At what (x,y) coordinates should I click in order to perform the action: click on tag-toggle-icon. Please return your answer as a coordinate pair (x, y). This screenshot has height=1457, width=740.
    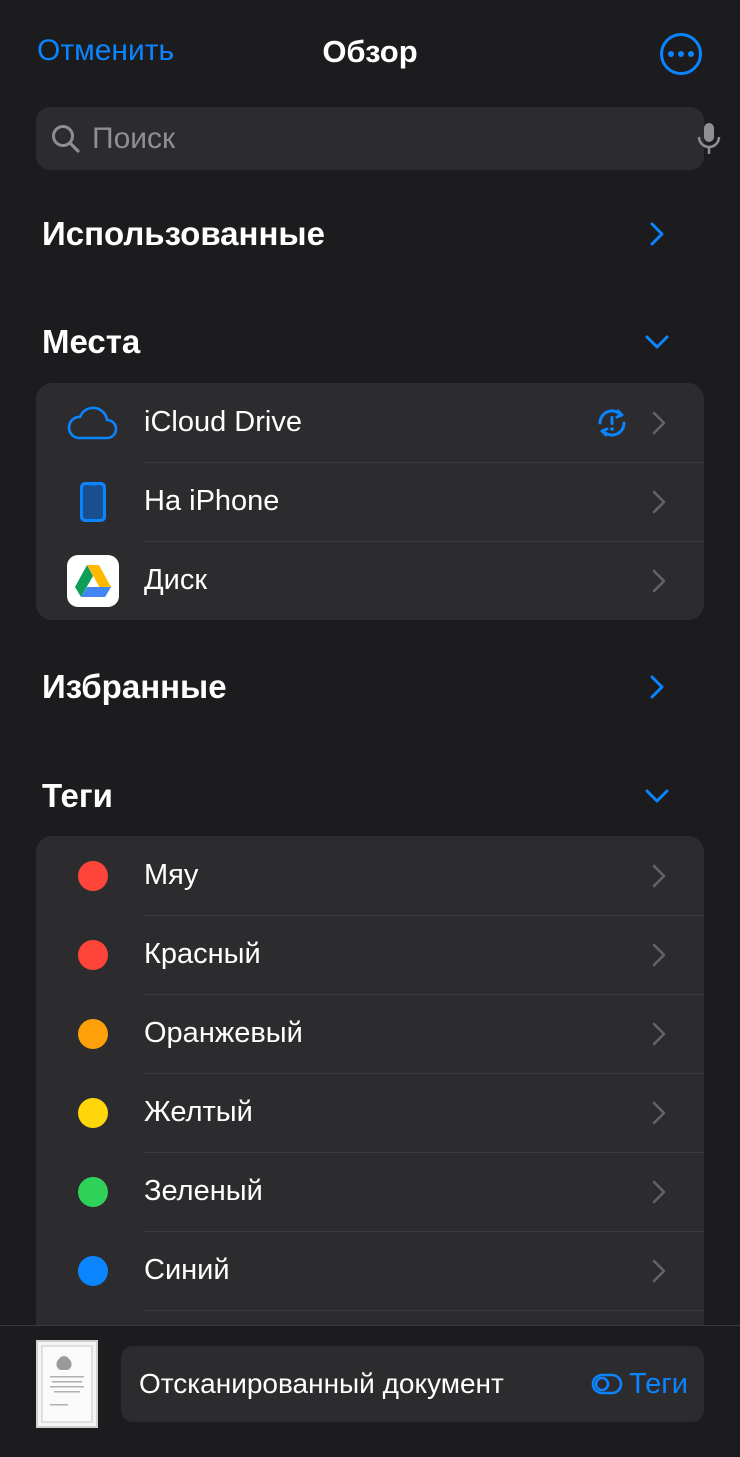
    Looking at the image, I should click on (607, 1384).